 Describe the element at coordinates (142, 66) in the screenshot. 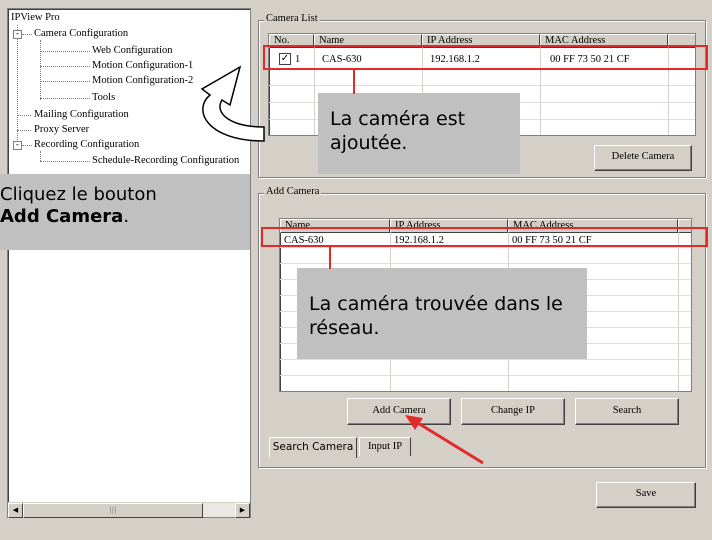

I see `tree-item-motion-configuration-1: Motion Configuration-1` at that location.